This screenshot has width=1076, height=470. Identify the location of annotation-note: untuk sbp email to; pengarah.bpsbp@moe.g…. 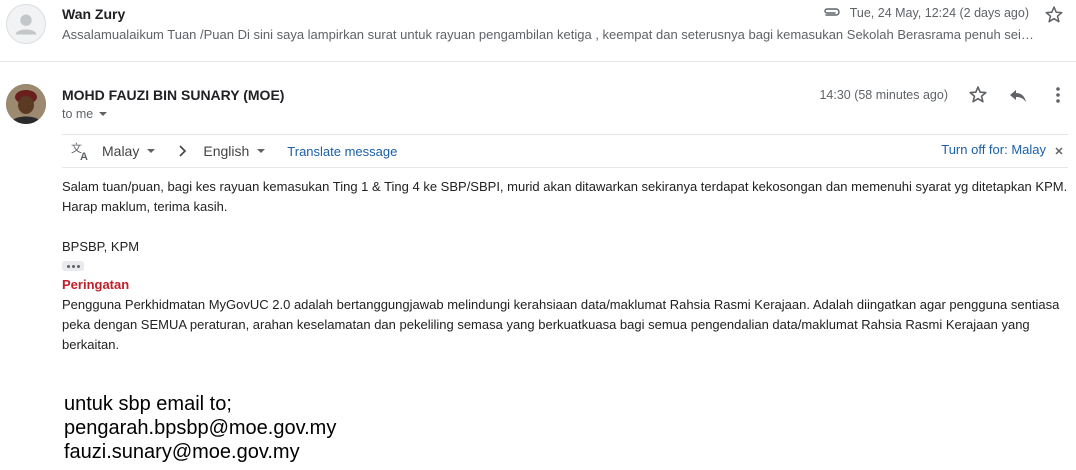
(200, 428).